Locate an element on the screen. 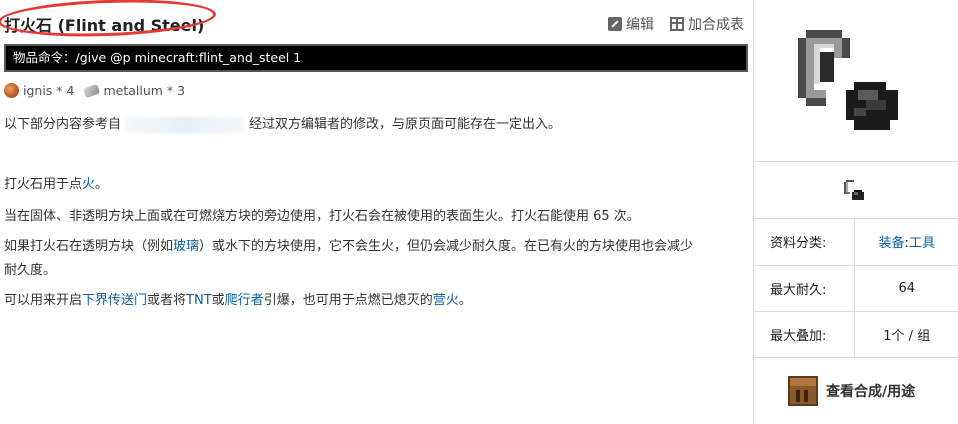 The width and height of the screenshot is (958, 424). paragraph-3-cont: 耐久度。 is located at coordinates (30, 270).